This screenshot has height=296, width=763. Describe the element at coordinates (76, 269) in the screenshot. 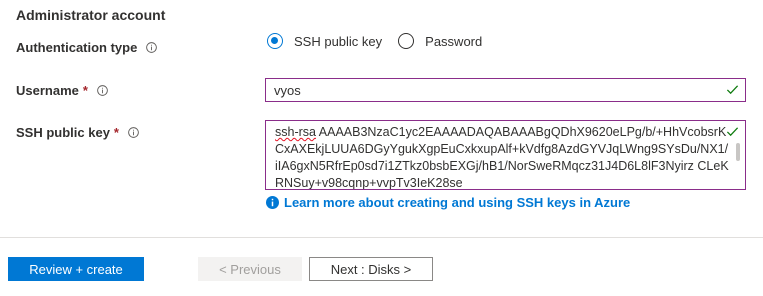

I see `review-create-button: Review + create` at that location.